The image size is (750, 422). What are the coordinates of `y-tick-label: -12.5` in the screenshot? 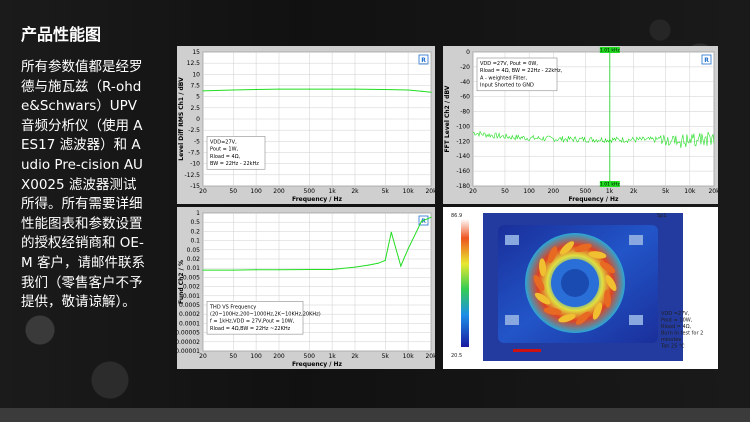 It's located at (192, 175).